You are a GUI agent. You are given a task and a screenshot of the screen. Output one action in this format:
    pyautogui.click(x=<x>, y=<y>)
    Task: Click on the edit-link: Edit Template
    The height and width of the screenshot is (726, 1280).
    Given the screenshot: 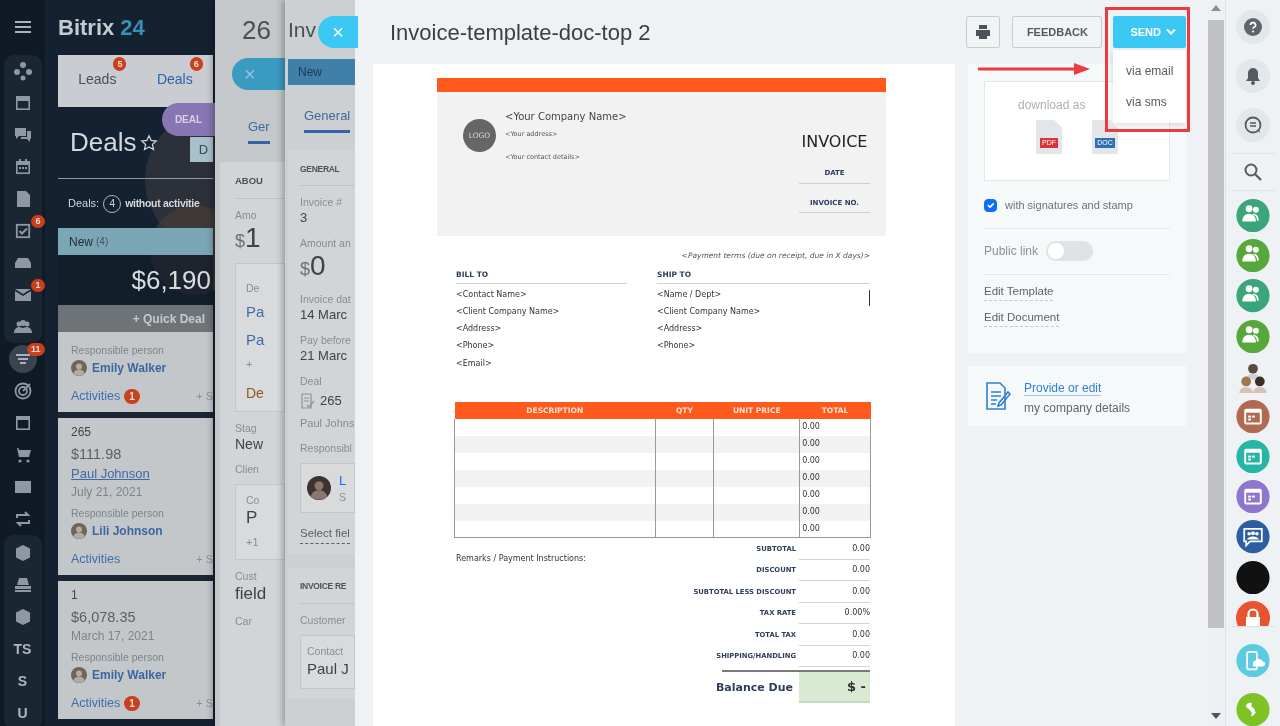 What is the action you would take?
    pyautogui.click(x=1019, y=291)
    